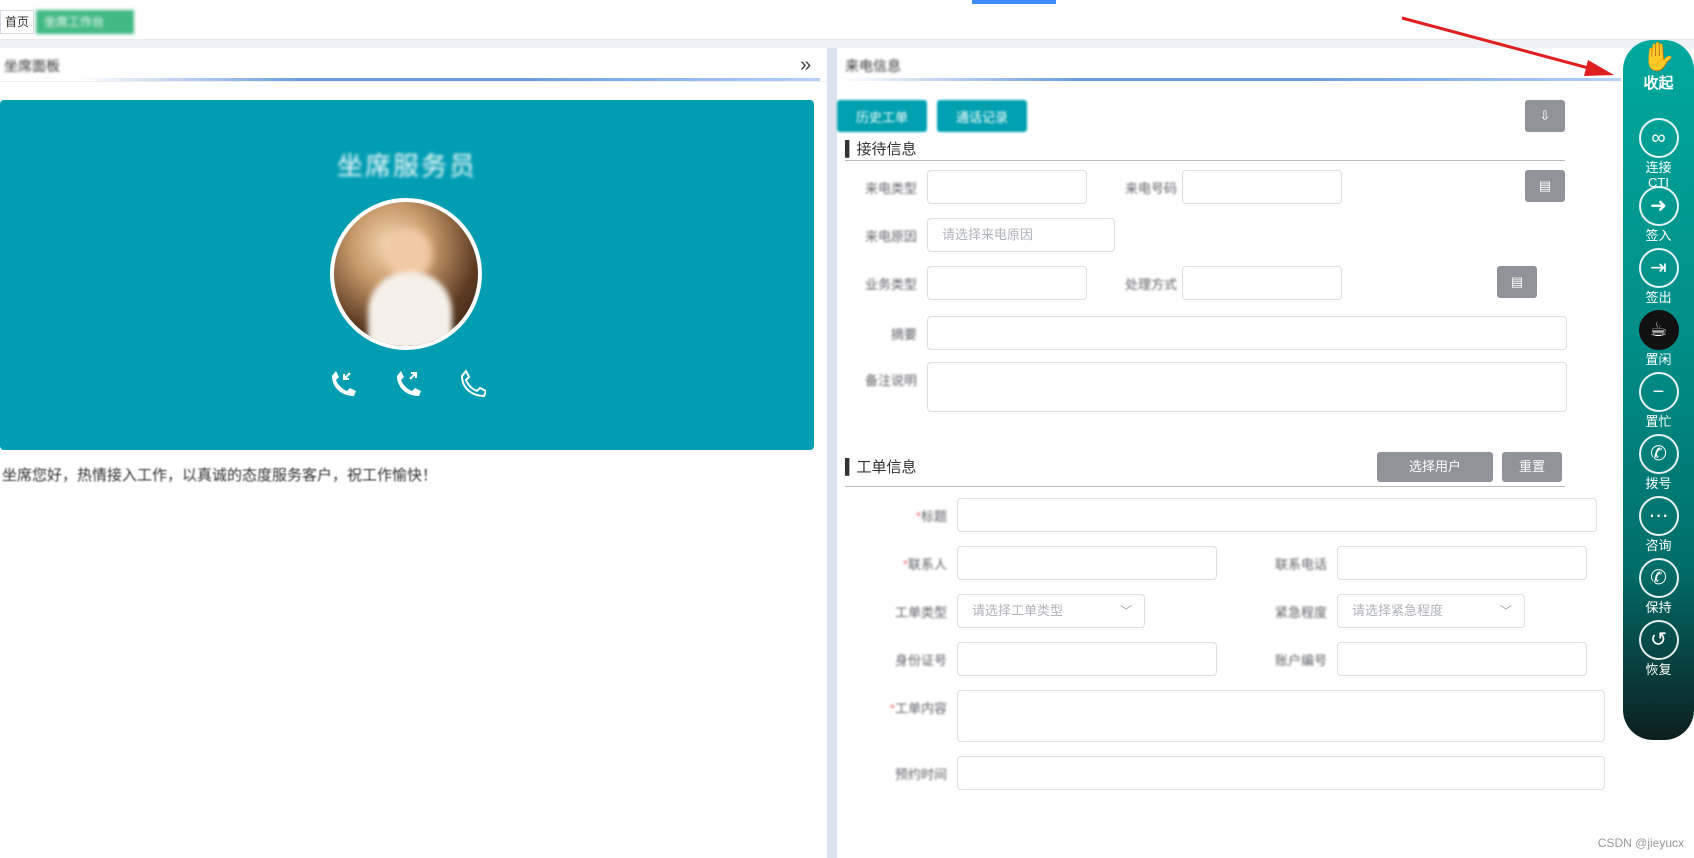 This screenshot has width=1694, height=858. I want to click on call-status-icons, so click(407, 387).